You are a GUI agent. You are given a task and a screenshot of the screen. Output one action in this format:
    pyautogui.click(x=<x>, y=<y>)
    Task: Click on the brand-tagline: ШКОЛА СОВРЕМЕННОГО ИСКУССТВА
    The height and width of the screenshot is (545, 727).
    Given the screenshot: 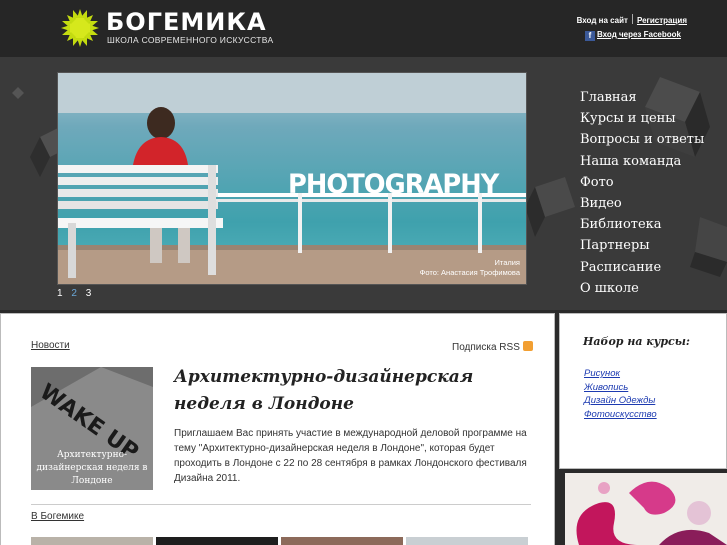 What is the action you would take?
    pyautogui.click(x=190, y=40)
    